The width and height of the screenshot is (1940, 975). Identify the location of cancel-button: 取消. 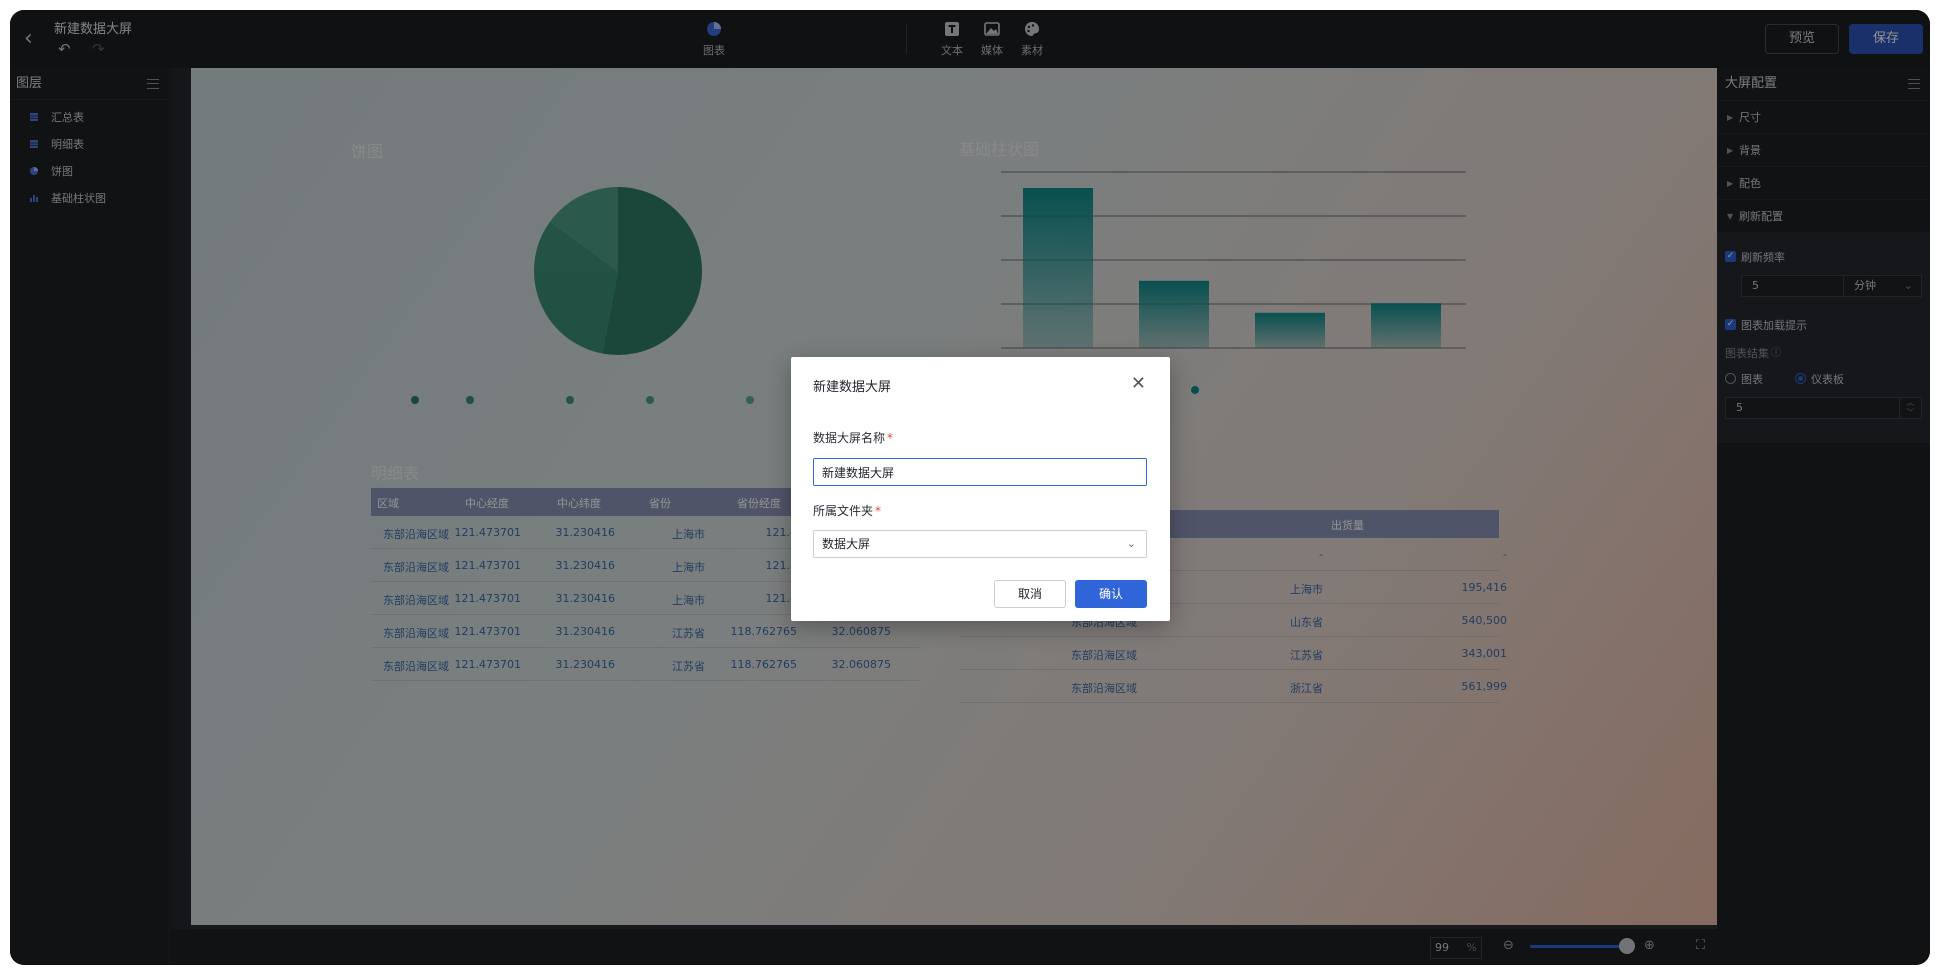
(1030, 594).